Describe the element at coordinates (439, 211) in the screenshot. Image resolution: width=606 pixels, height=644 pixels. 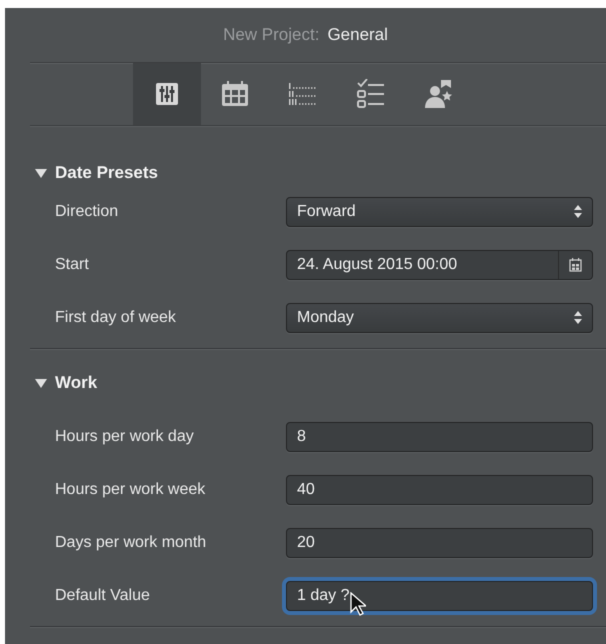
I see `dropdown: Forward` at that location.